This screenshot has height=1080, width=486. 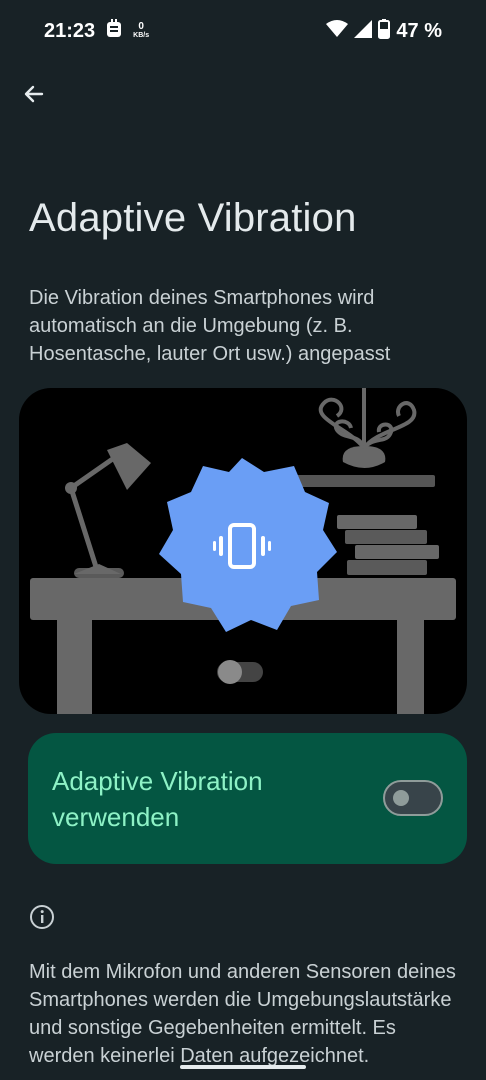 What do you see at coordinates (413, 798) in the screenshot?
I see `adaptive-vibration-switch` at bounding box center [413, 798].